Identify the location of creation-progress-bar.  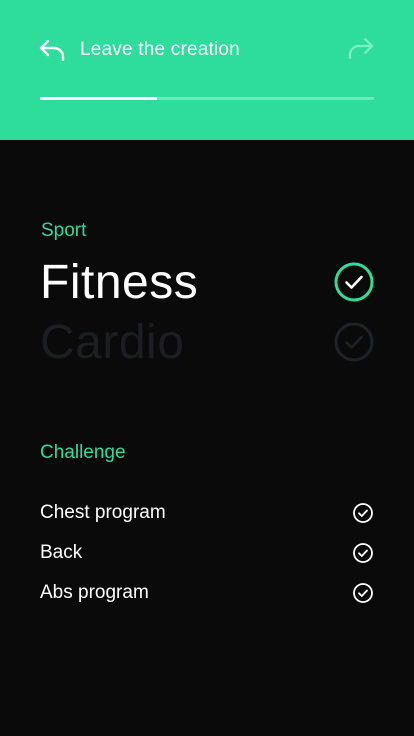
(207, 98).